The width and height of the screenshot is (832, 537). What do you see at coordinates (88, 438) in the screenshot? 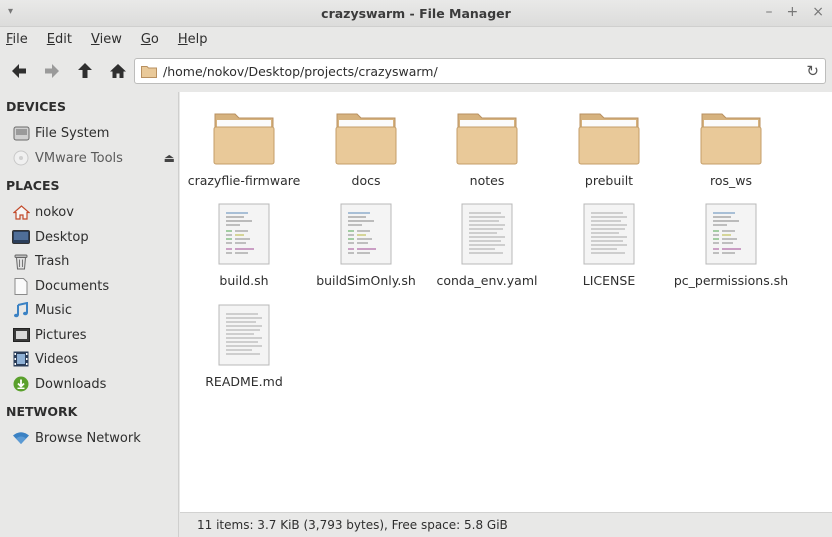
I see `sidebar-item-label: Browse Network` at bounding box center [88, 438].